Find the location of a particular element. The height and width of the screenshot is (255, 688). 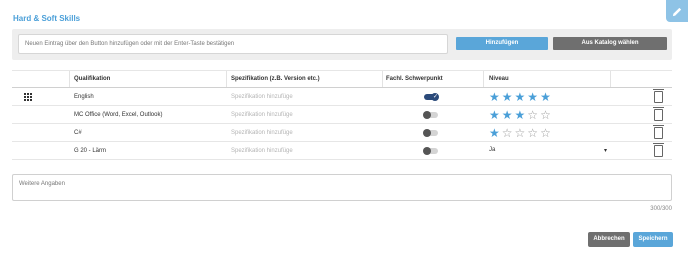

catalog-button: Aus Katalog wählen is located at coordinates (610, 43).